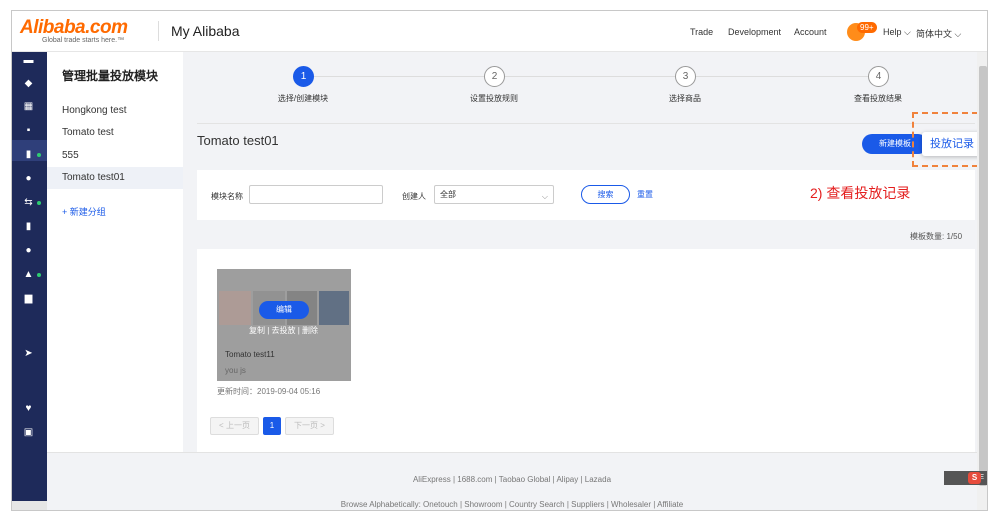 This screenshot has width=997, height=521. What do you see at coordinates (494, 76) in the screenshot?
I see `step-2-circle: 2` at bounding box center [494, 76].